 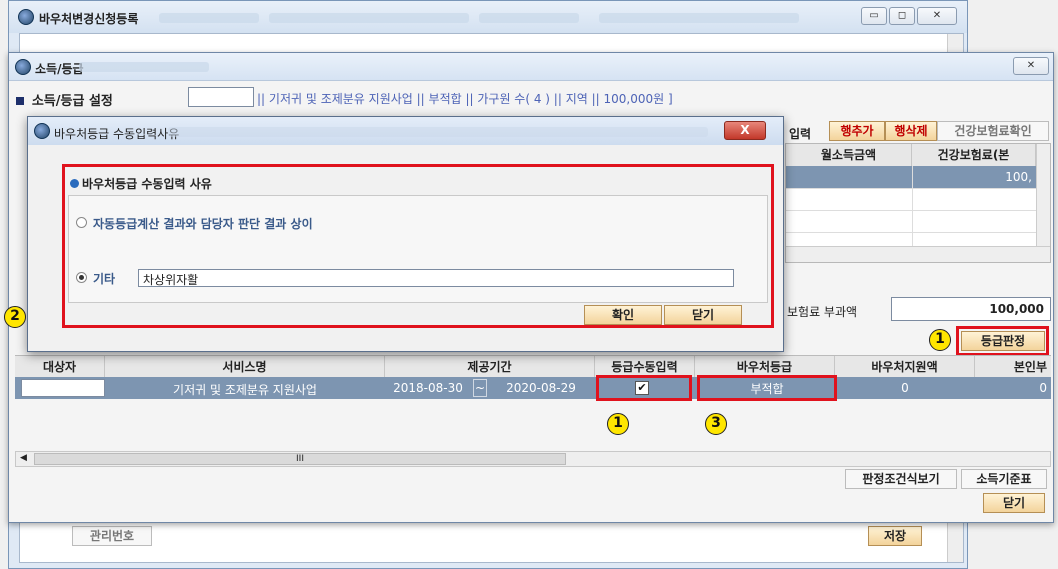 I want to click on sub-close-button: 닫기, so click(x=703, y=315).